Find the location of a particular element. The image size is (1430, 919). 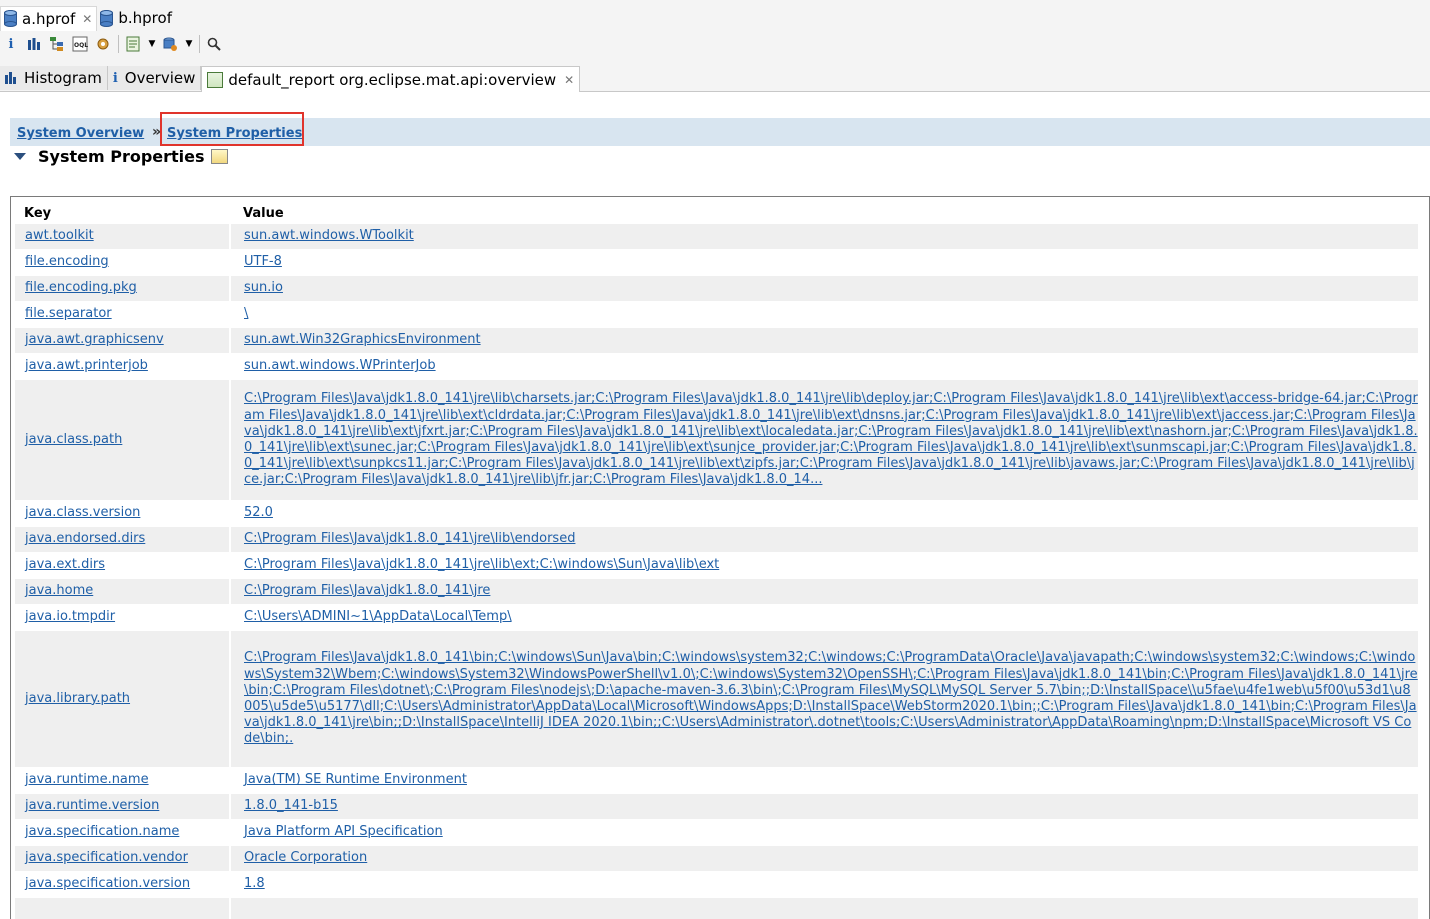

file-tab-a-hprof: a.hprof ✕ is located at coordinates (49, 18).